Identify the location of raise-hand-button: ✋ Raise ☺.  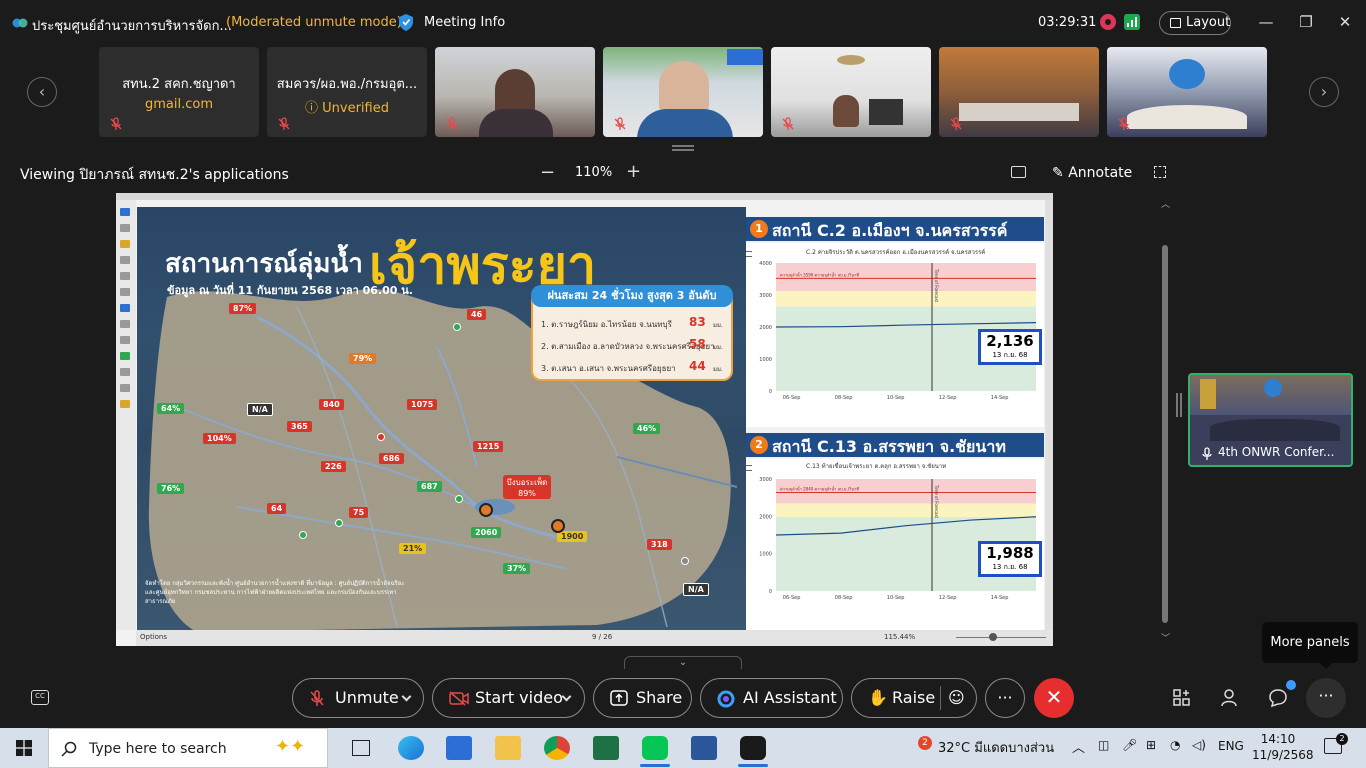
(914, 698).